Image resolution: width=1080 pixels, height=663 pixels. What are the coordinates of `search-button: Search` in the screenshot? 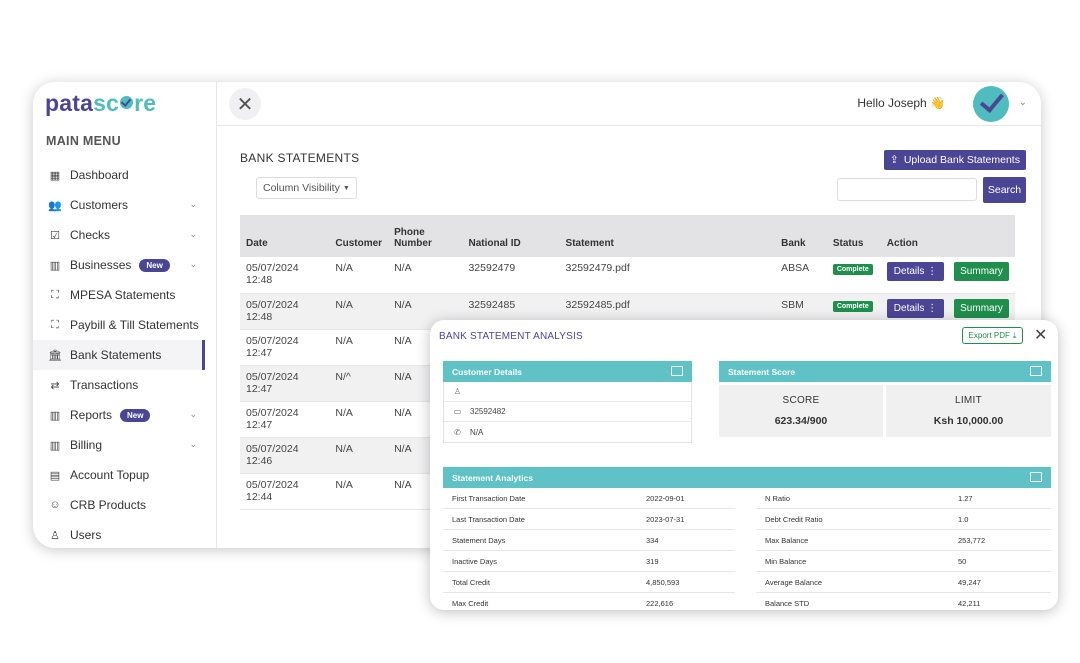 It's located at (1004, 190).